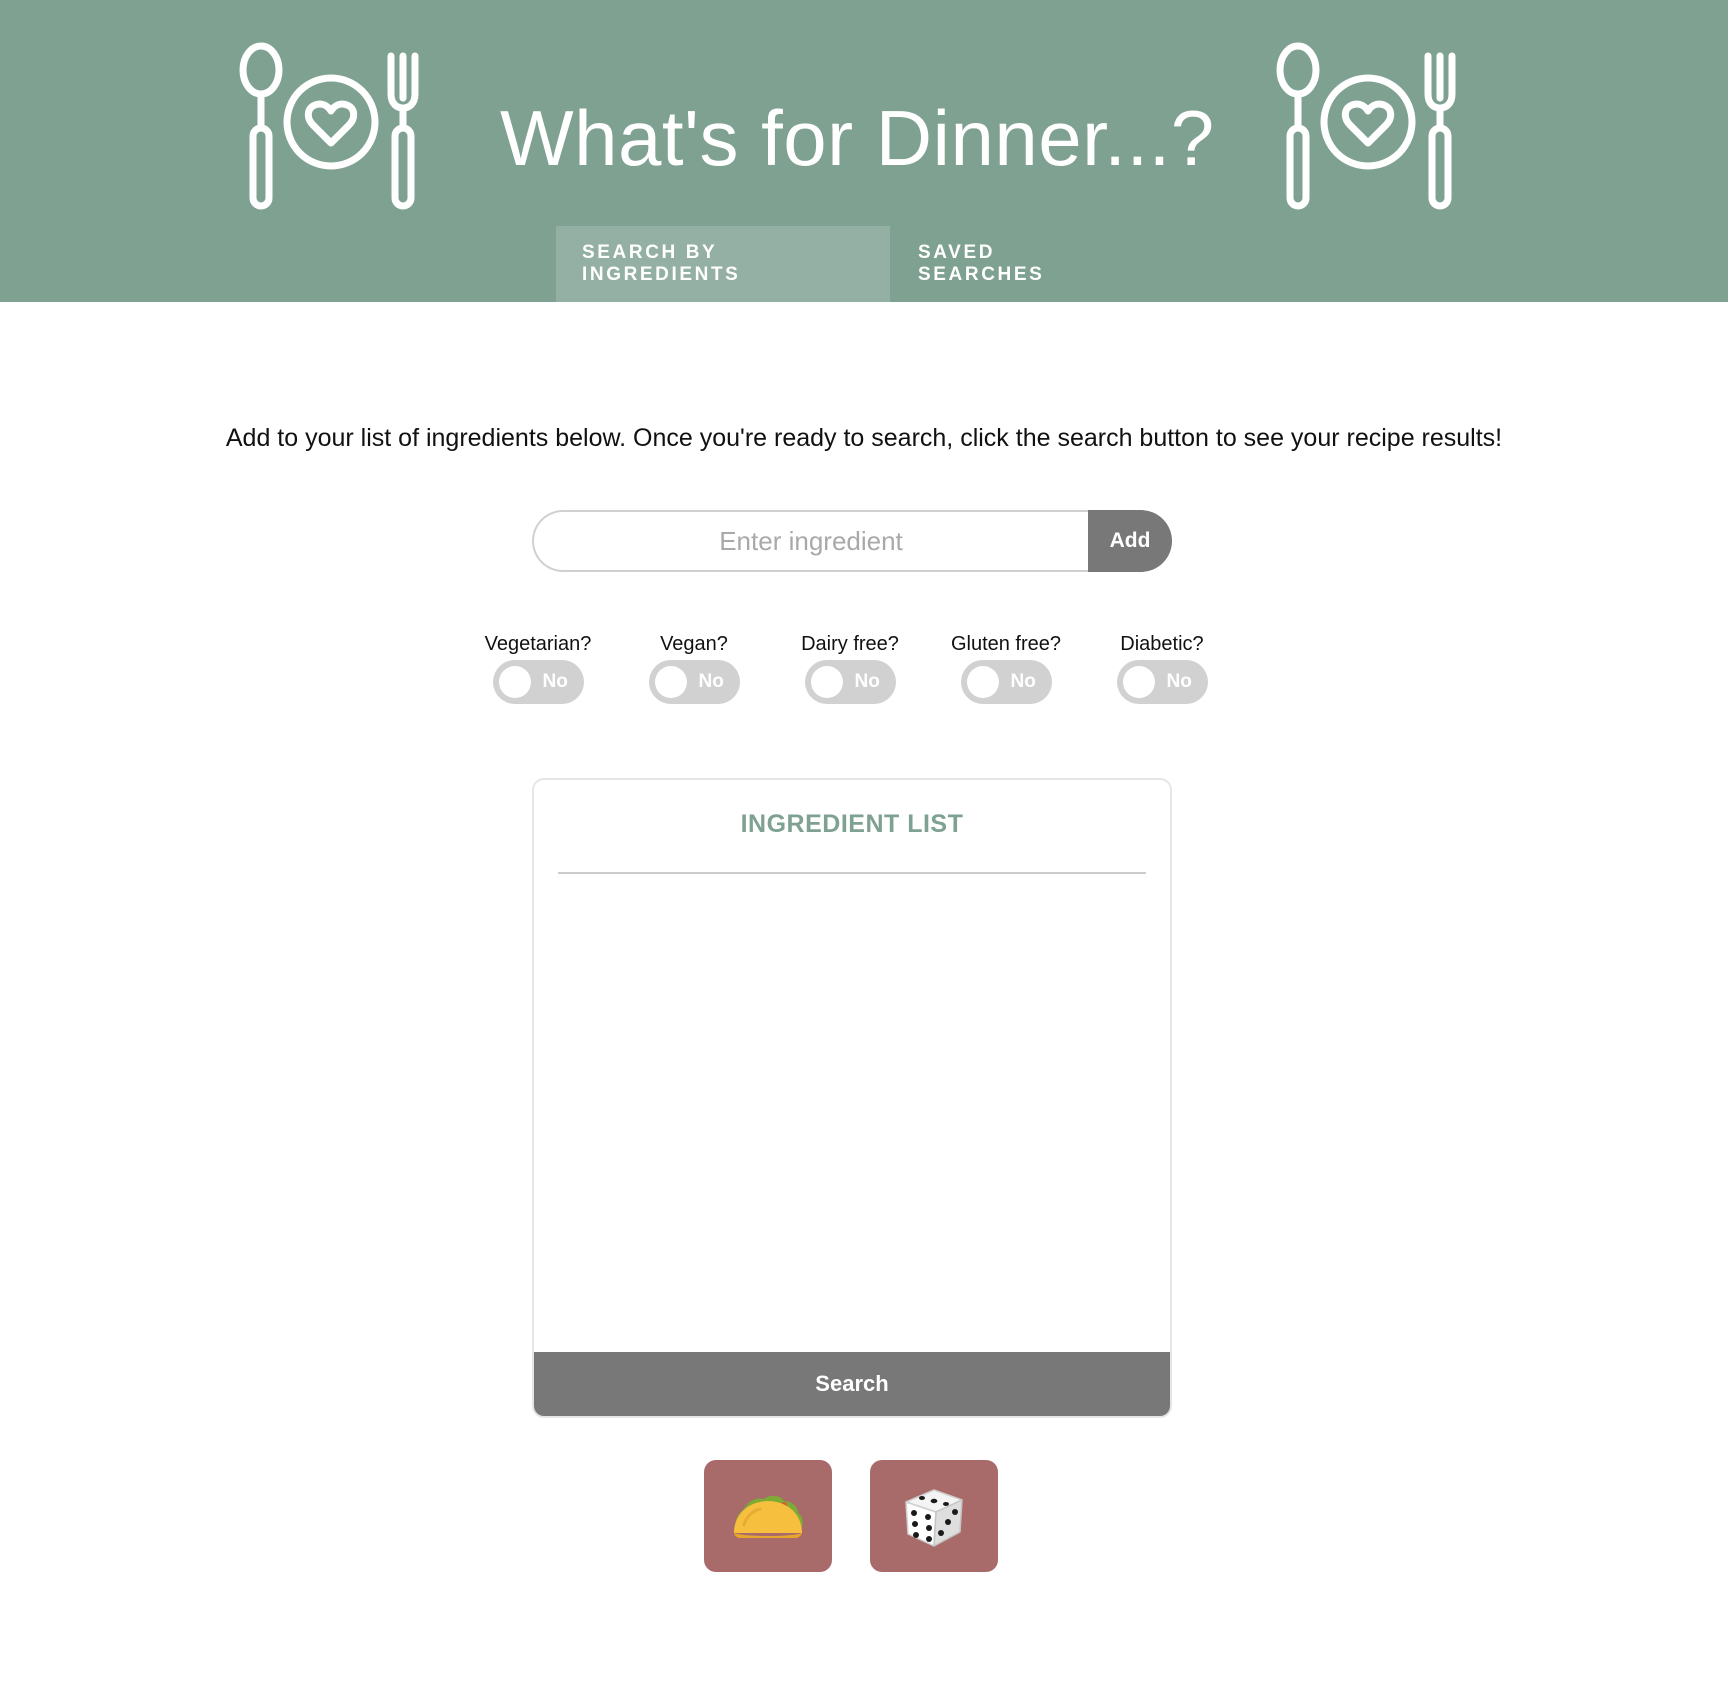 This screenshot has height=1708, width=1728. I want to click on filter-vegan: Vegan? No, so click(694, 667).